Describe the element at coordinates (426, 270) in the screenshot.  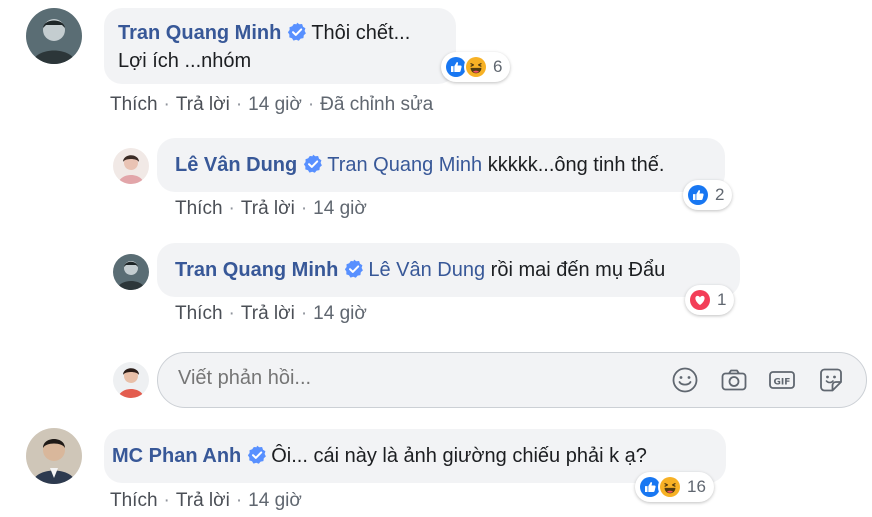
I see `mention-link: Lê Vân Dung` at that location.